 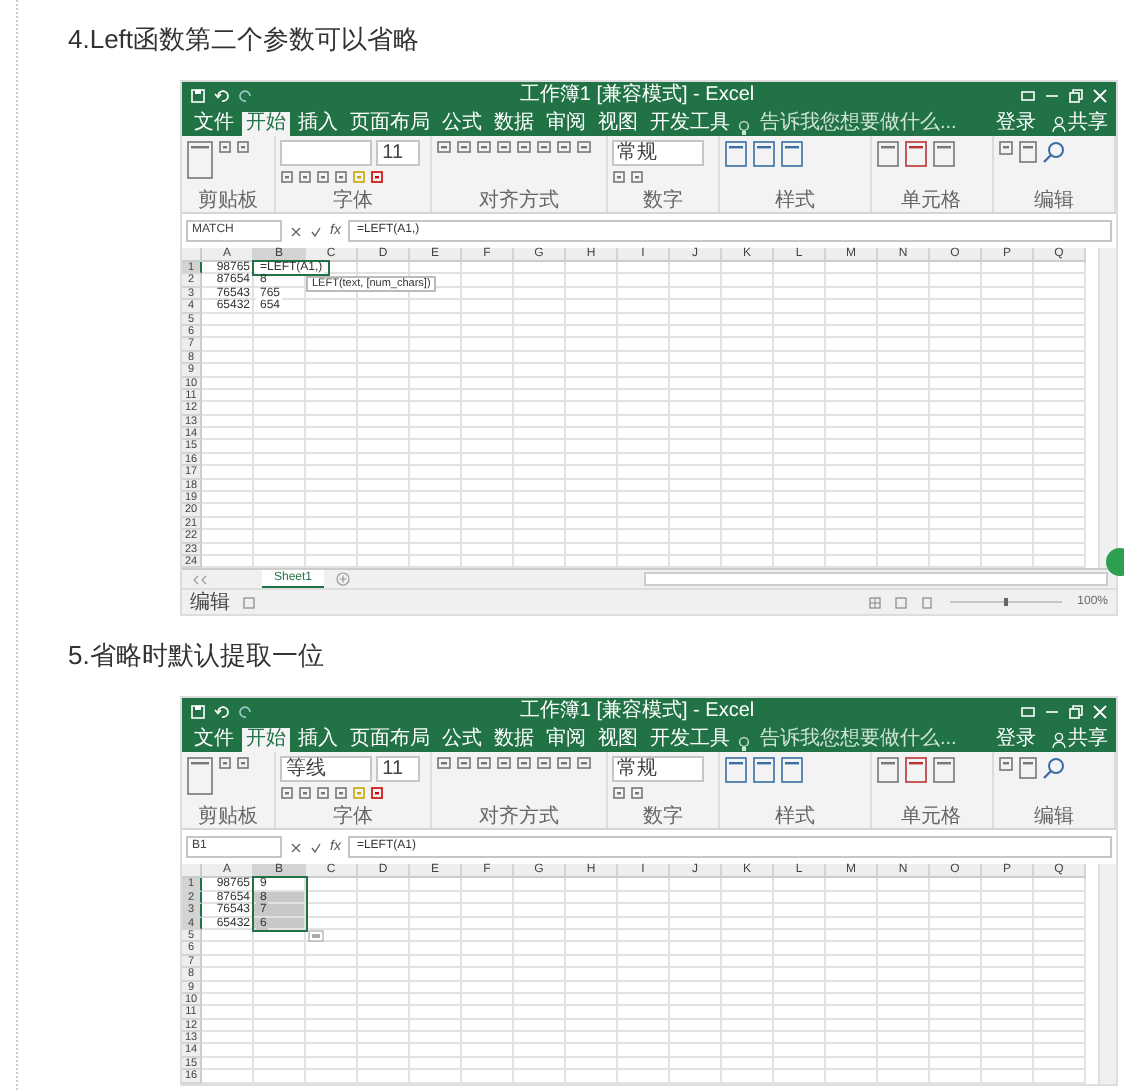 What do you see at coordinates (874, 602) in the screenshot?
I see `normal-view-icon` at bounding box center [874, 602].